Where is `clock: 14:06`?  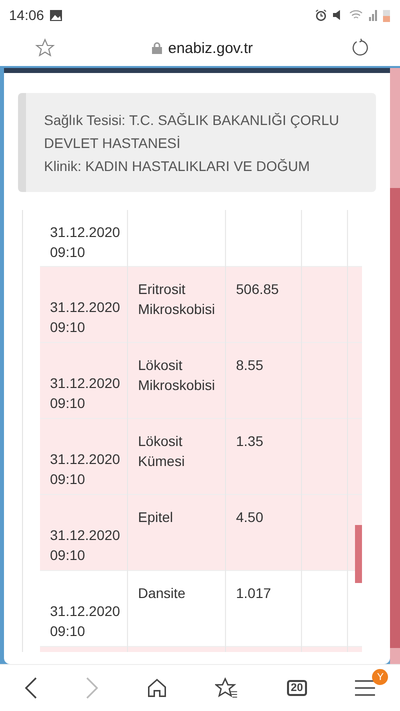 clock: 14:06 is located at coordinates (26, 15).